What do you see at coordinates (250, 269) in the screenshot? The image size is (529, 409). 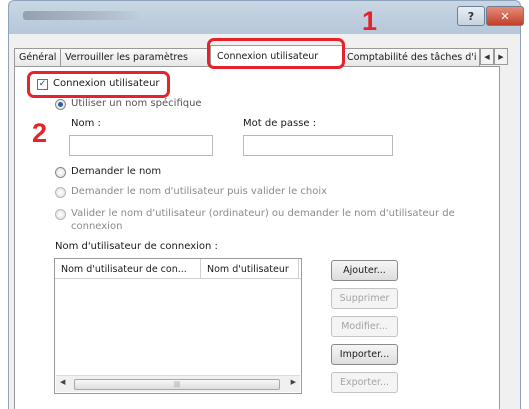 I see `column-user-name: Nom d'utilisateur` at bounding box center [250, 269].